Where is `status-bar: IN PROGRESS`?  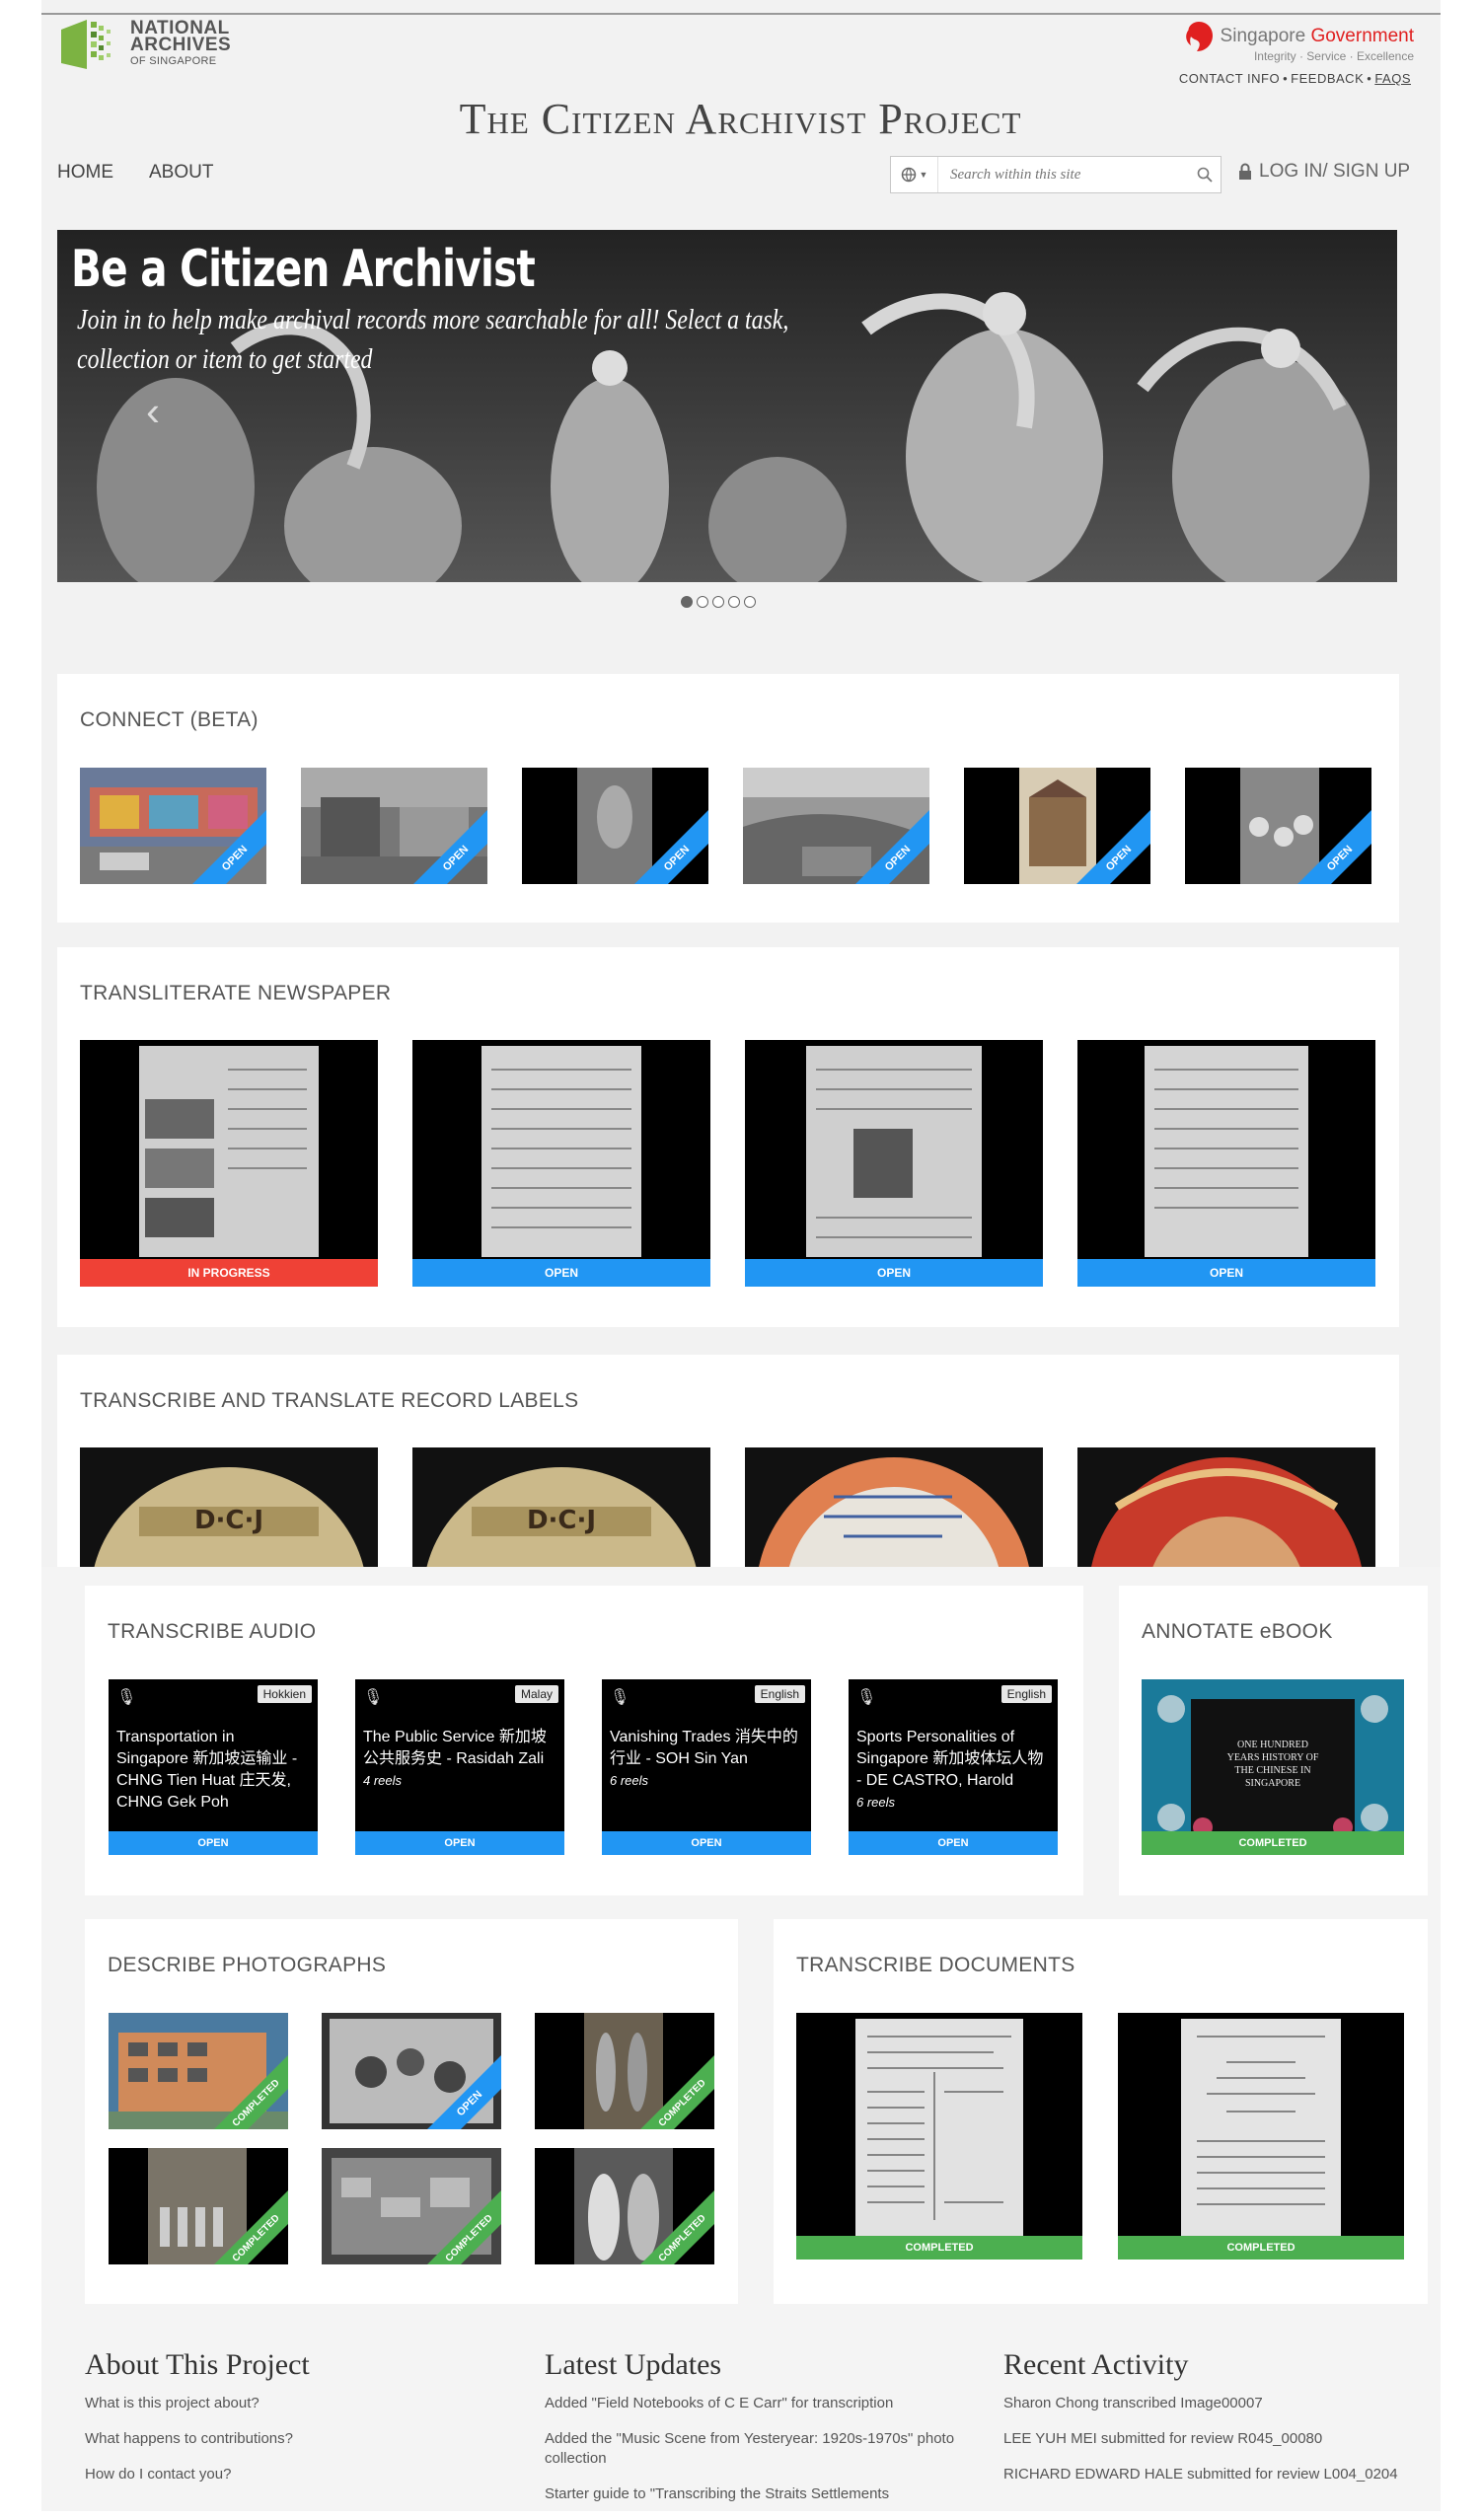
status-bar: IN PROGRESS is located at coordinates (229, 1273).